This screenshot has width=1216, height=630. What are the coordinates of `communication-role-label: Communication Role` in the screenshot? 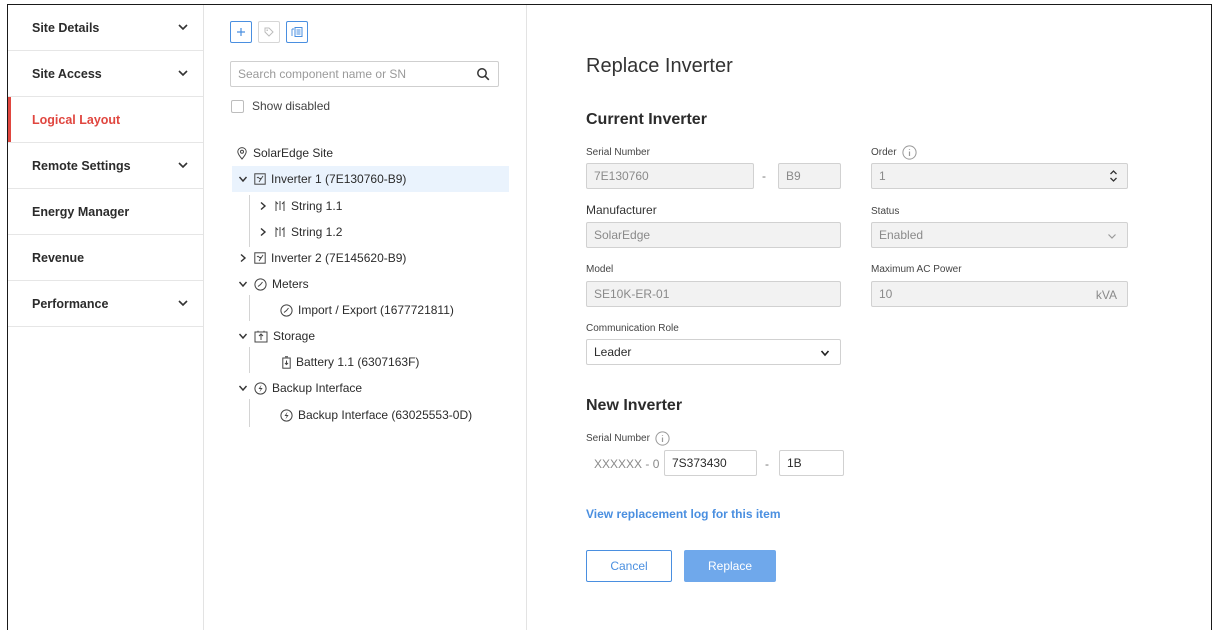 It's located at (632, 328).